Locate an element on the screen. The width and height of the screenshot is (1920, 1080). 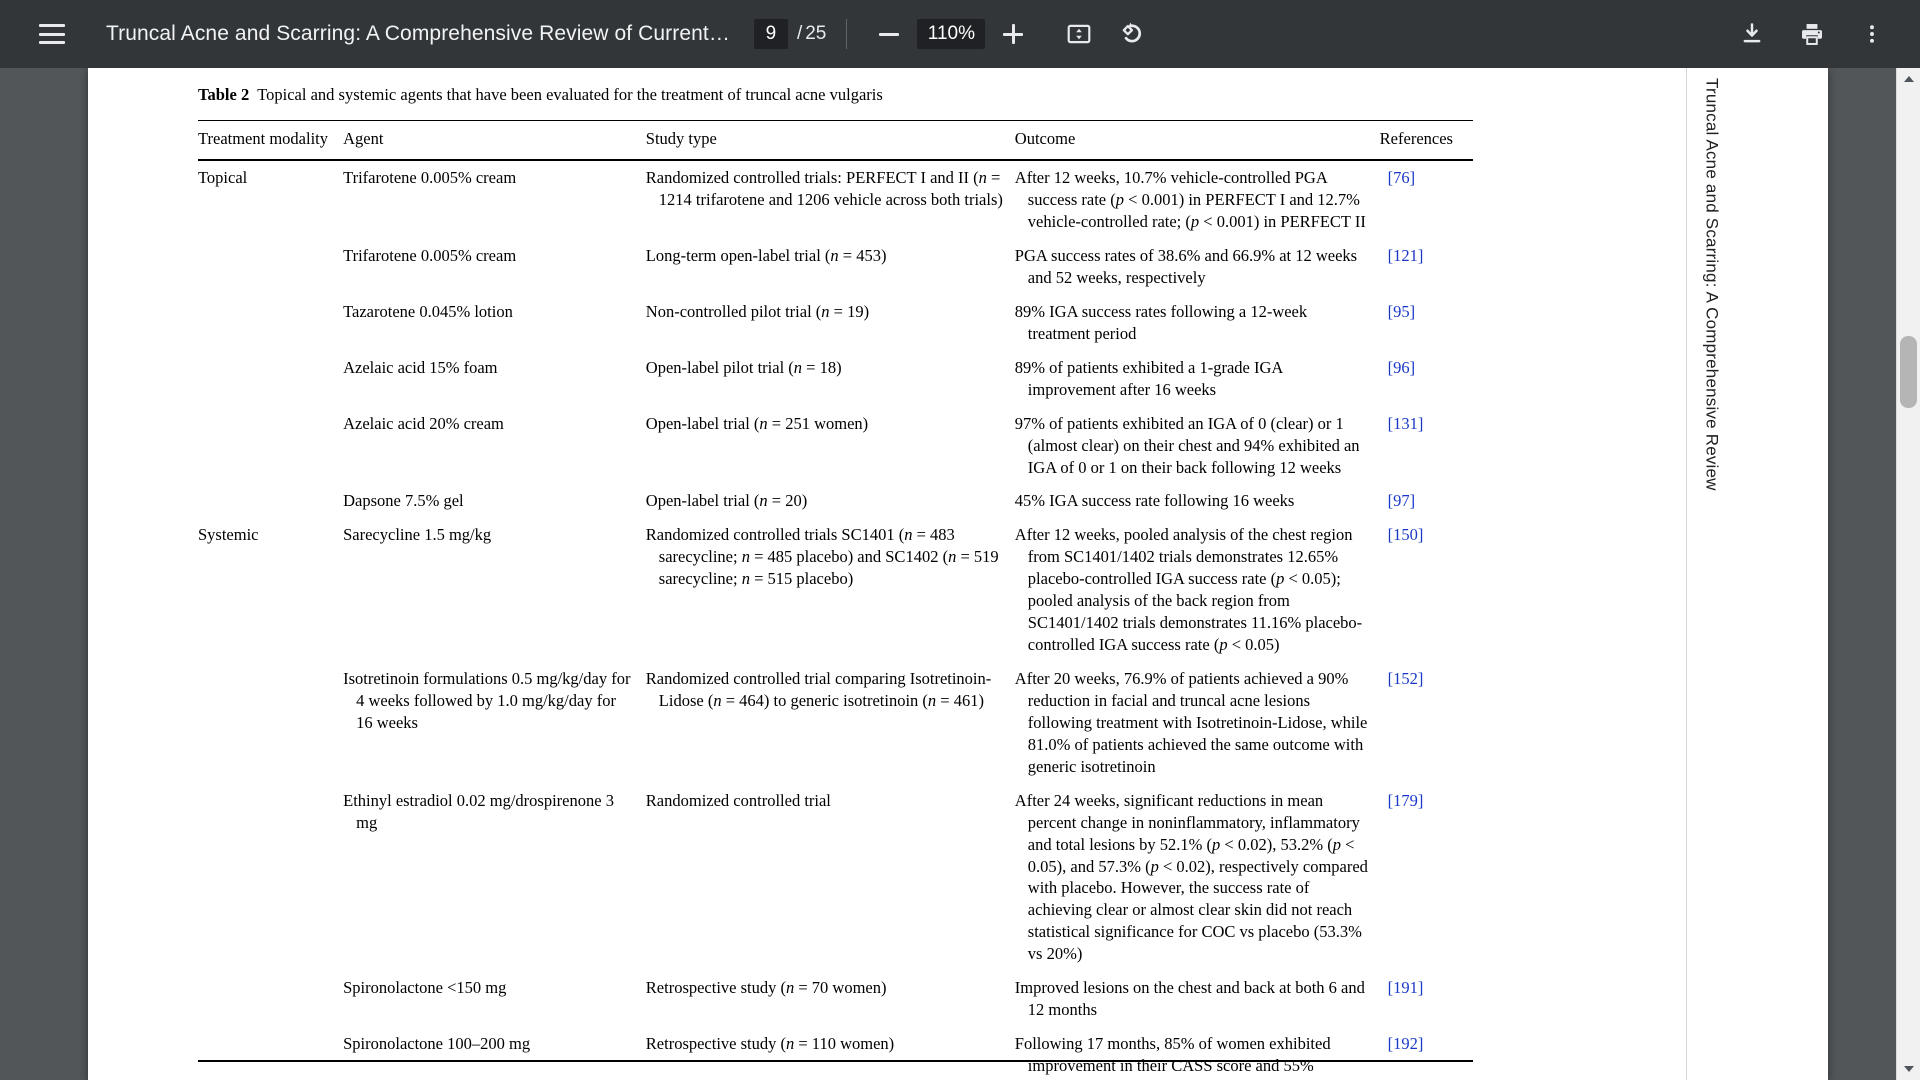
cell-reference: [179] is located at coordinates (1426, 878).